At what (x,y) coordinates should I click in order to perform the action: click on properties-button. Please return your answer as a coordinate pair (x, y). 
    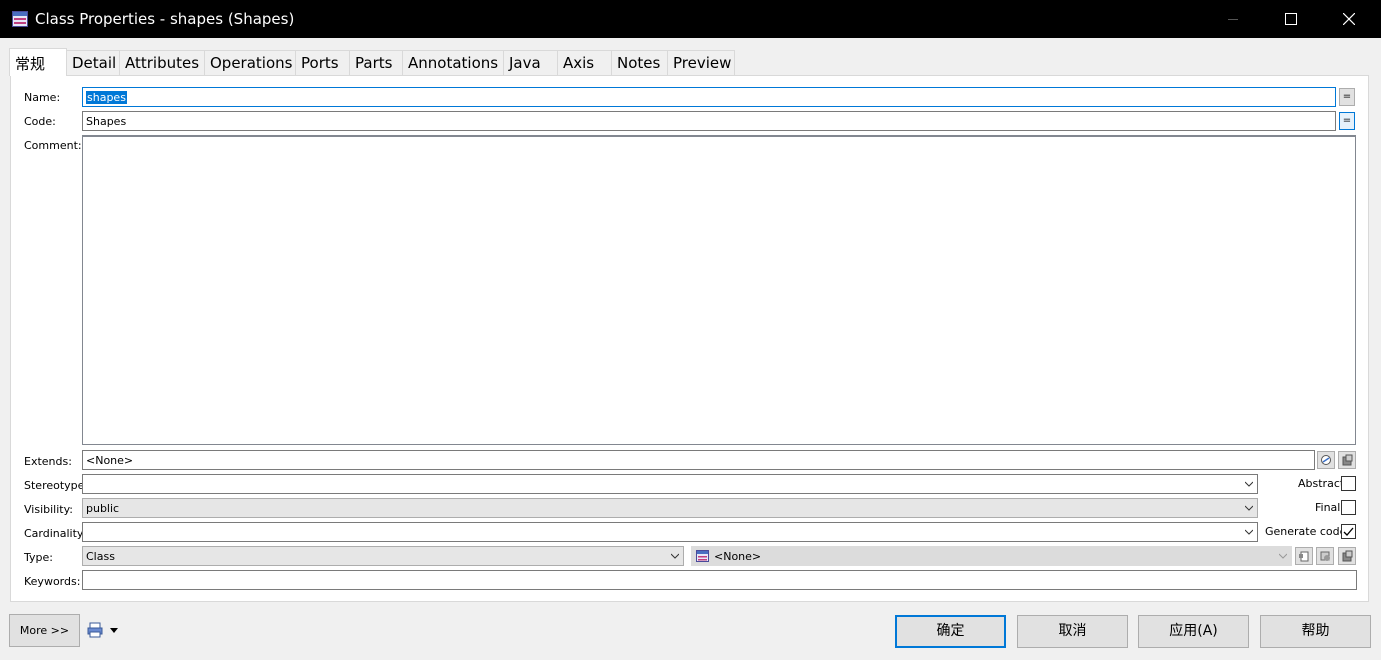
    Looking at the image, I should click on (1347, 460).